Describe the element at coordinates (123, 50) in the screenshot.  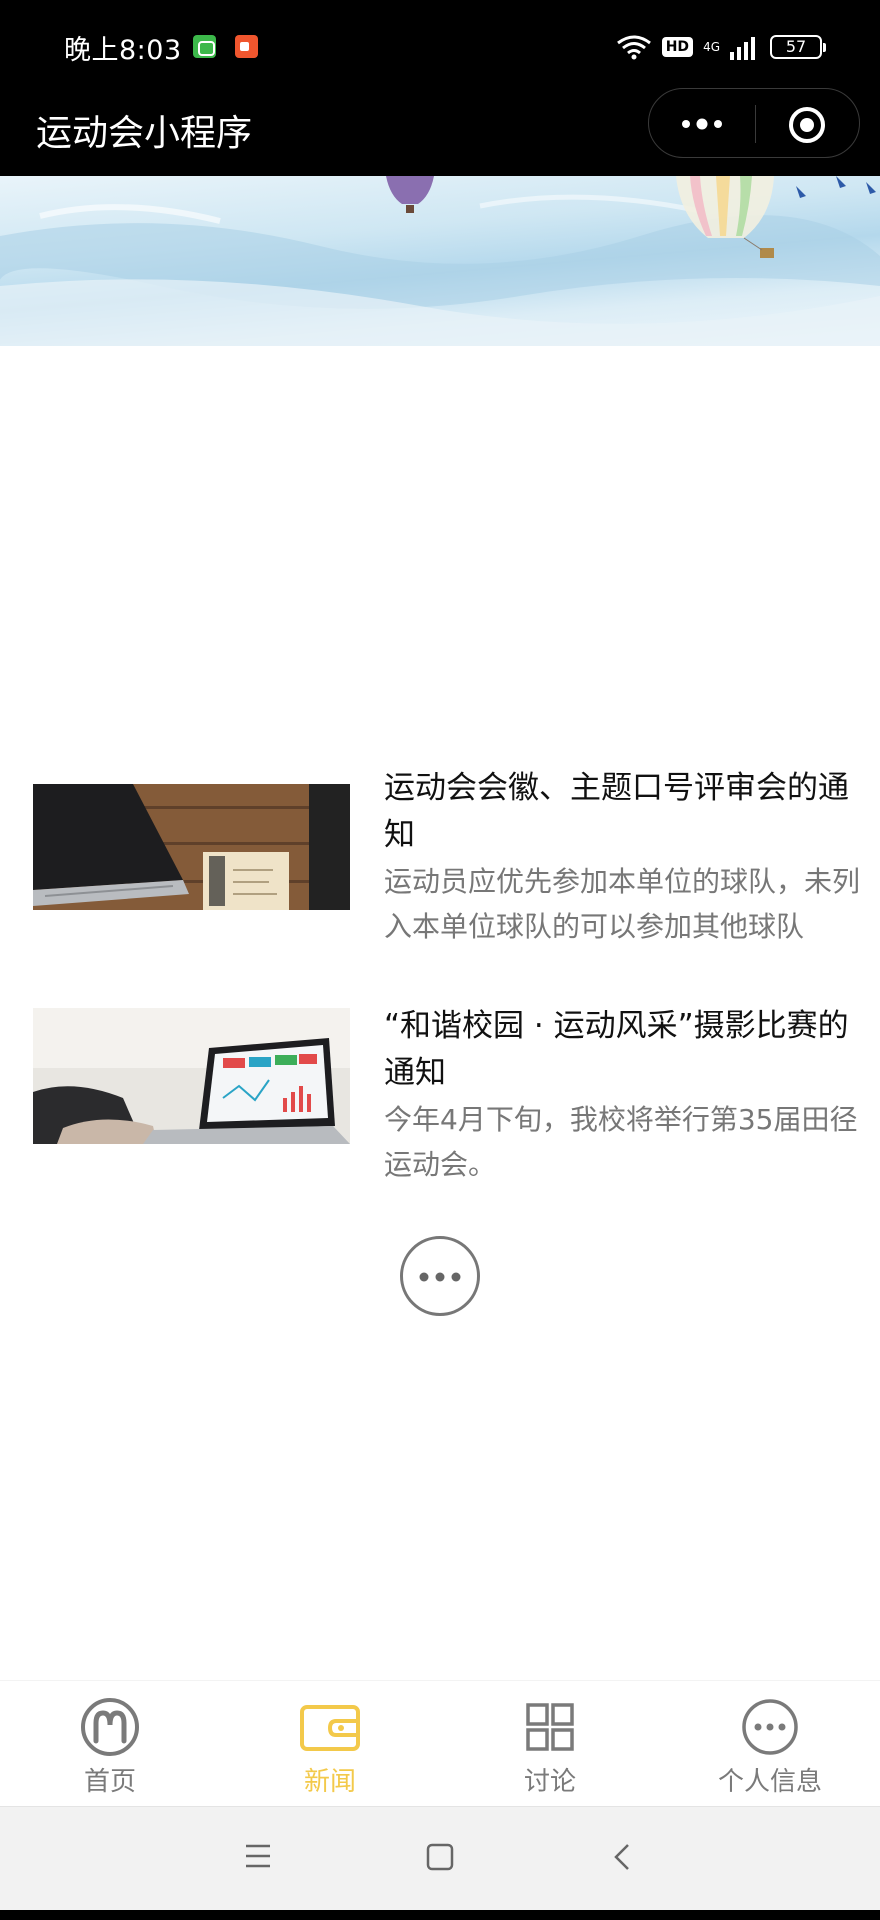
I see `status-time: 晚上8:03` at that location.